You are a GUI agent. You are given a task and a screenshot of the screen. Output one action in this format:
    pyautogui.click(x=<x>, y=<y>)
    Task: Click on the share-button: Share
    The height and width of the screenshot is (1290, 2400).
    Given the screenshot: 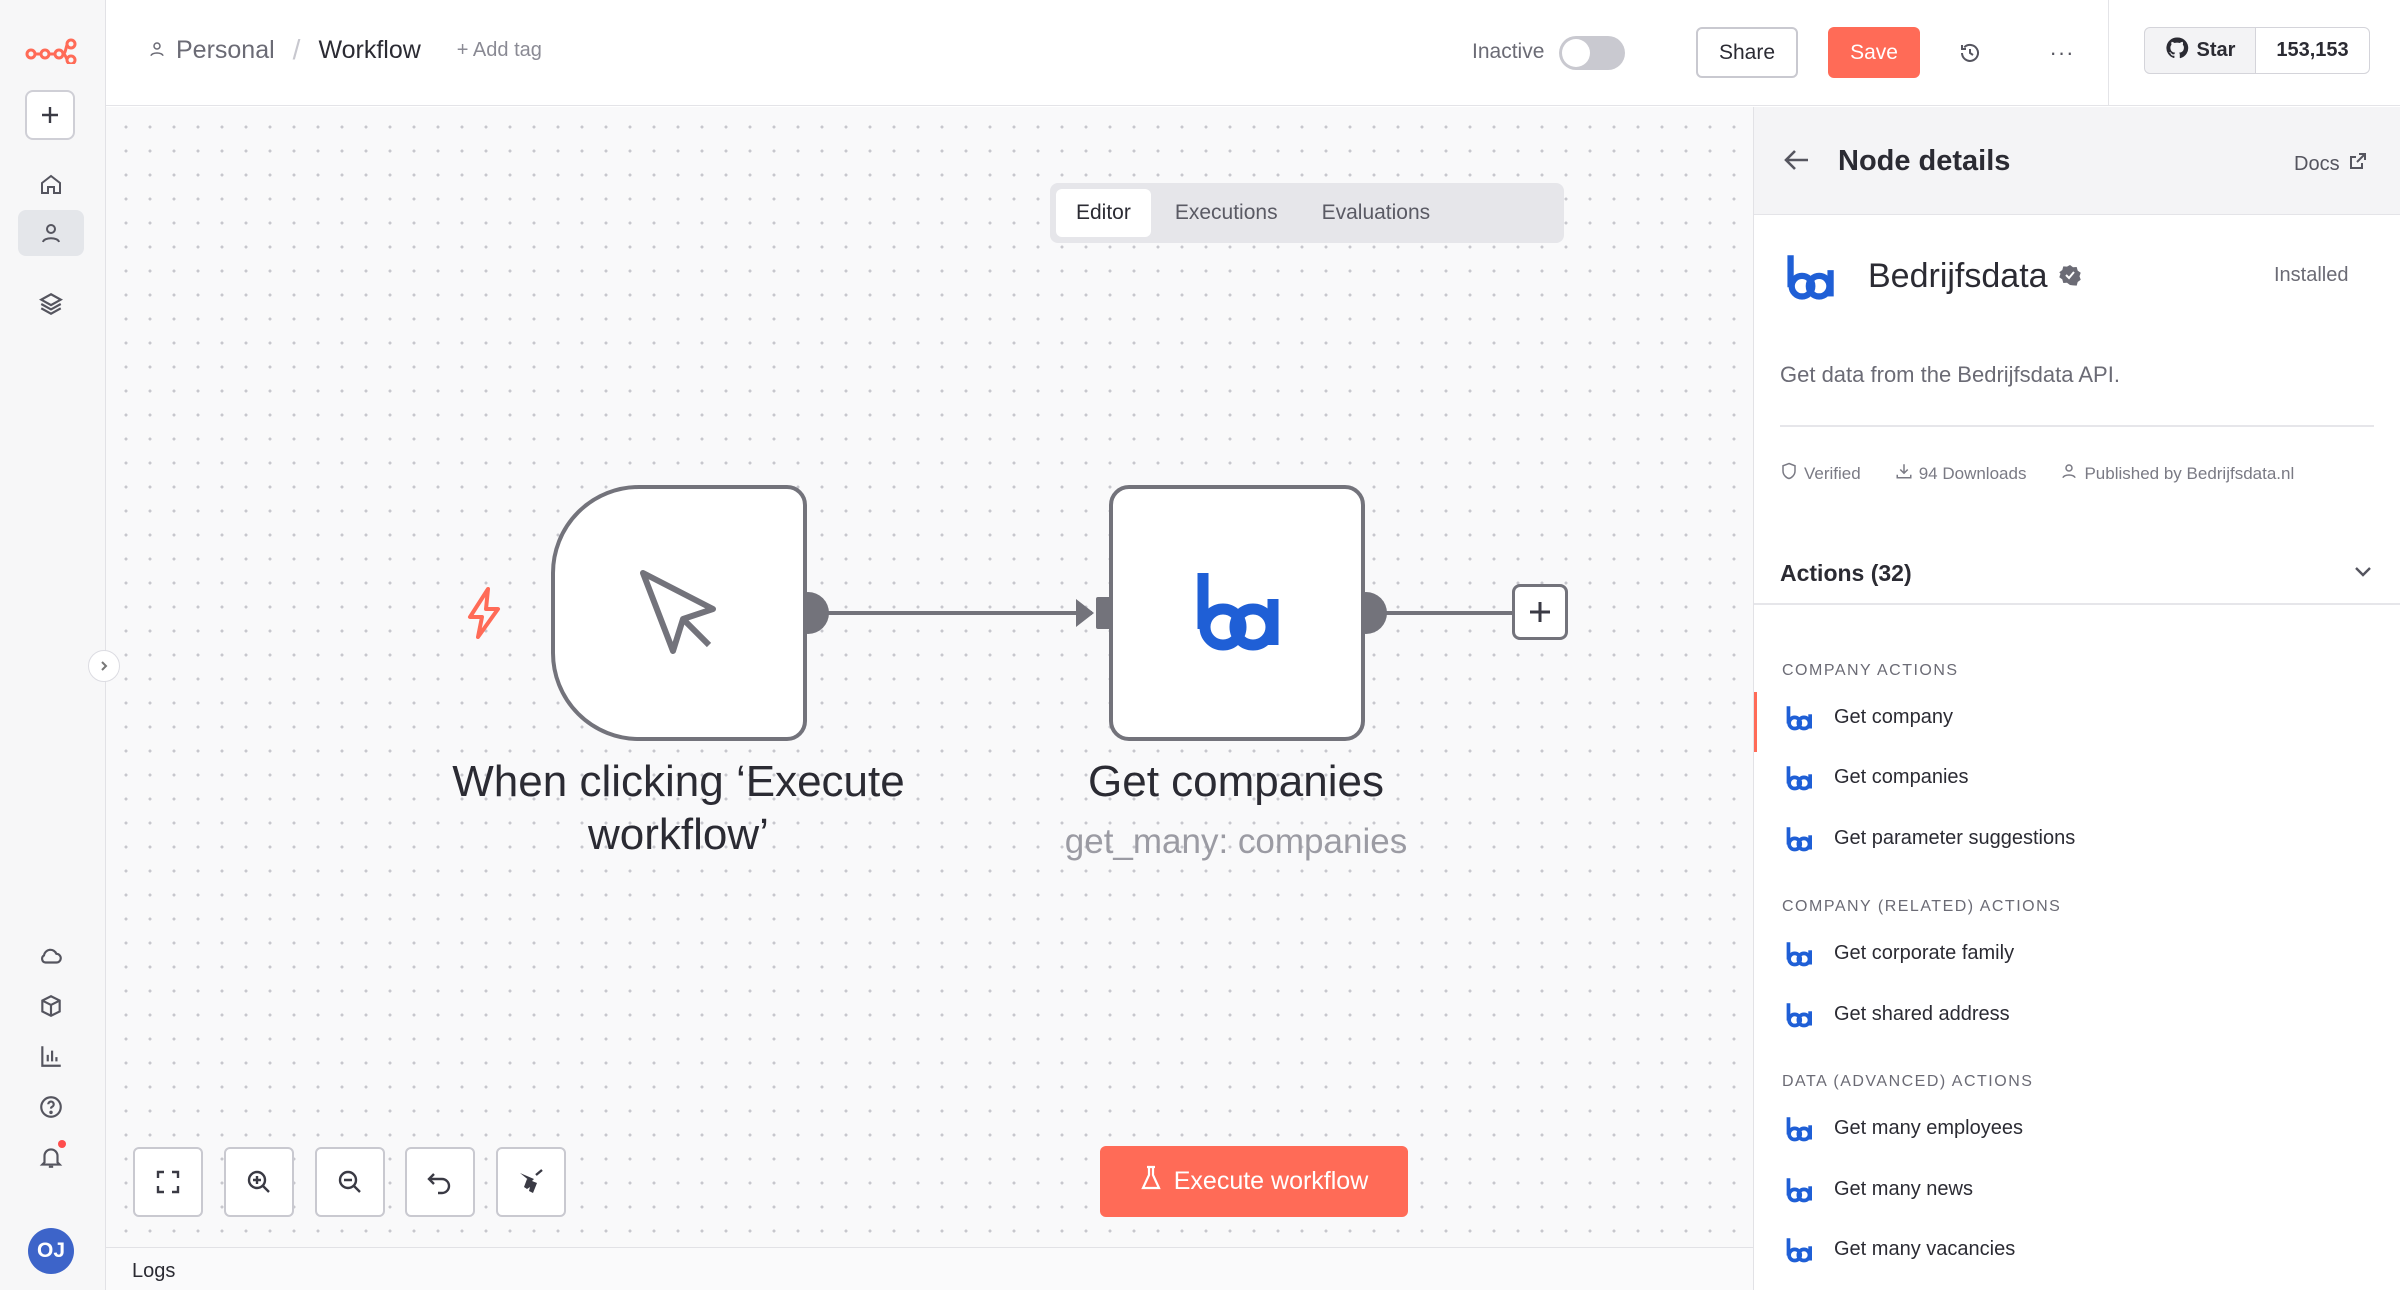 What is the action you would take?
    pyautogui.click(x=1747, y=52)
    